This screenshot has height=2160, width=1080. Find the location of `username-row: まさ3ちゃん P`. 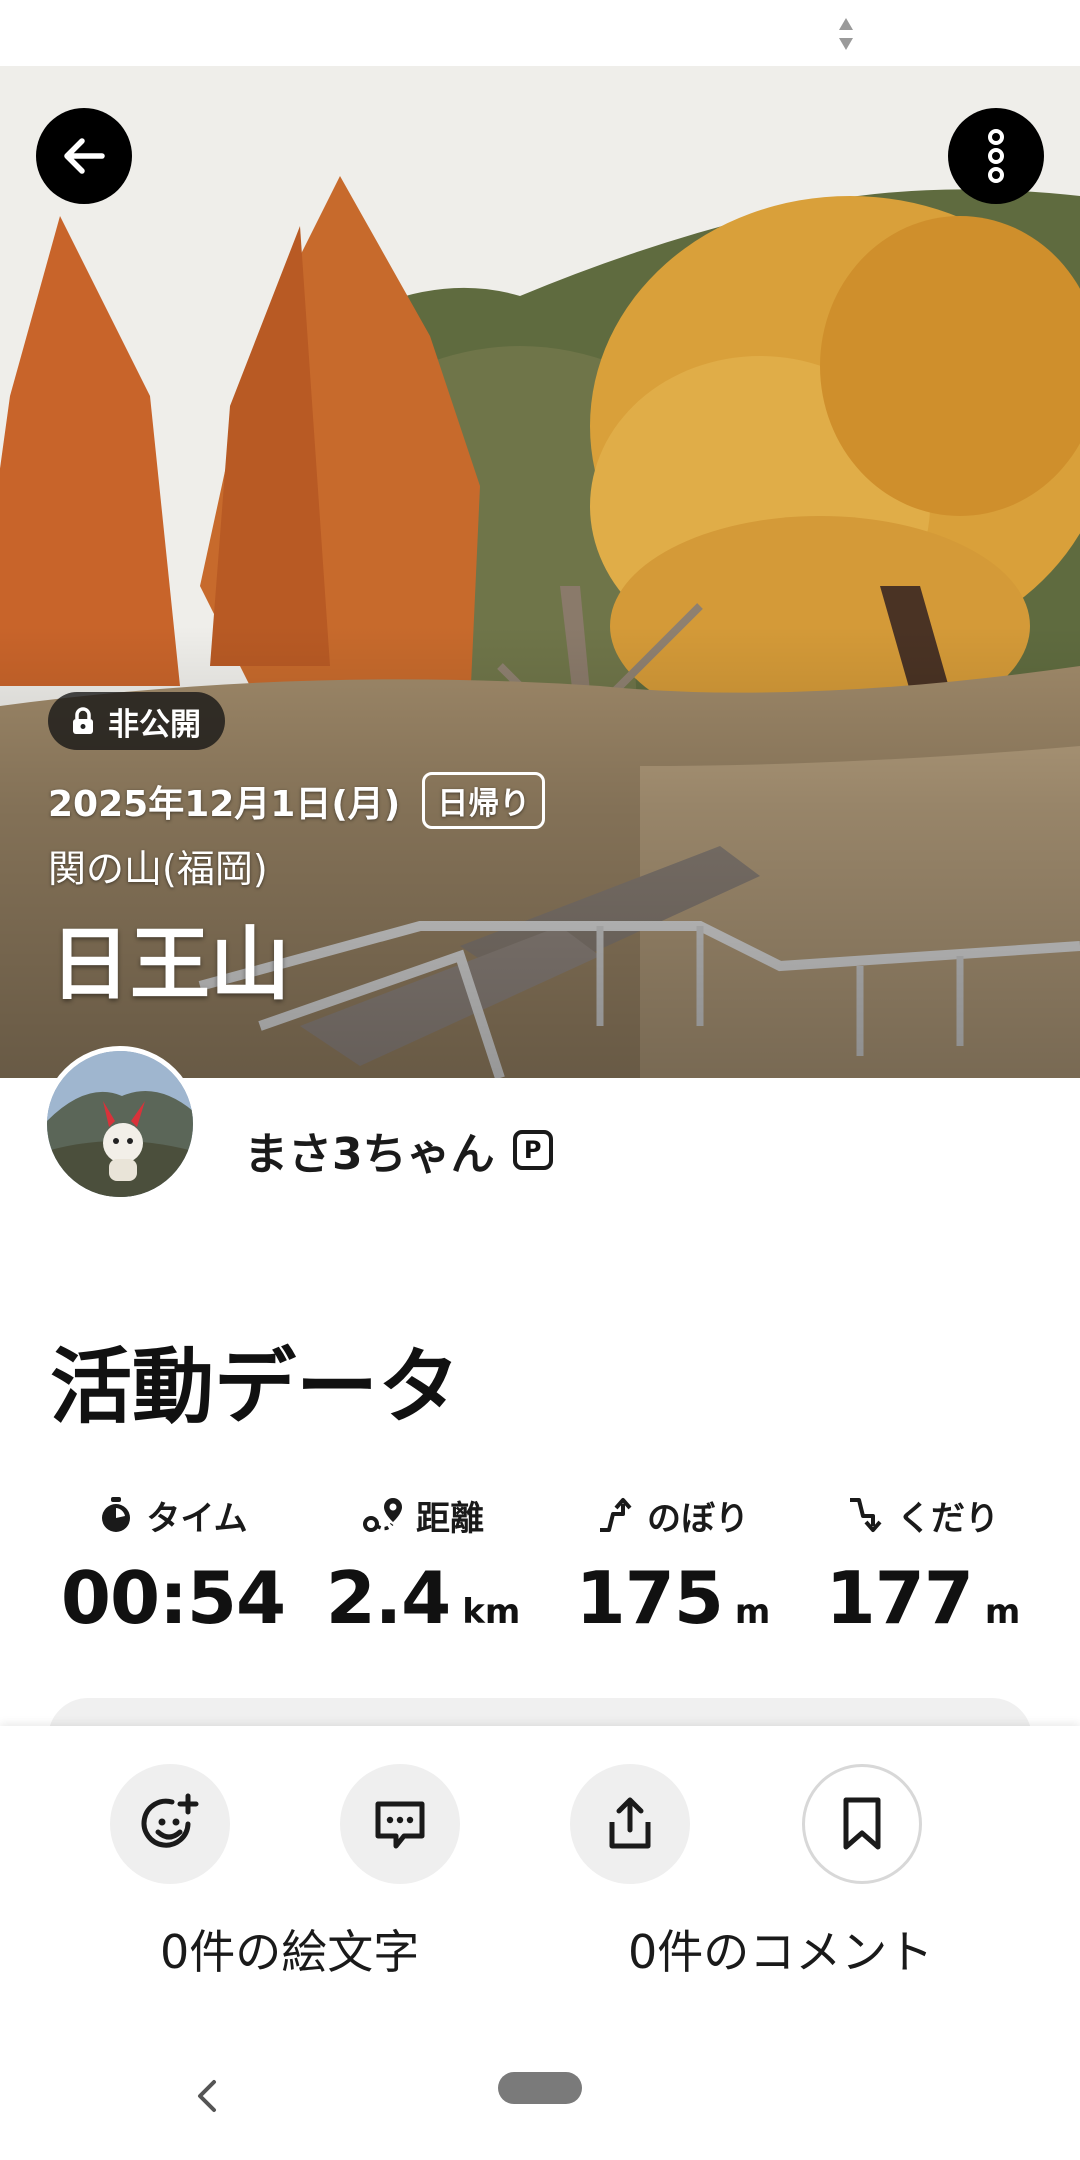

username-row: まさ3ちゃん P is located at coordinates (398, 1150).